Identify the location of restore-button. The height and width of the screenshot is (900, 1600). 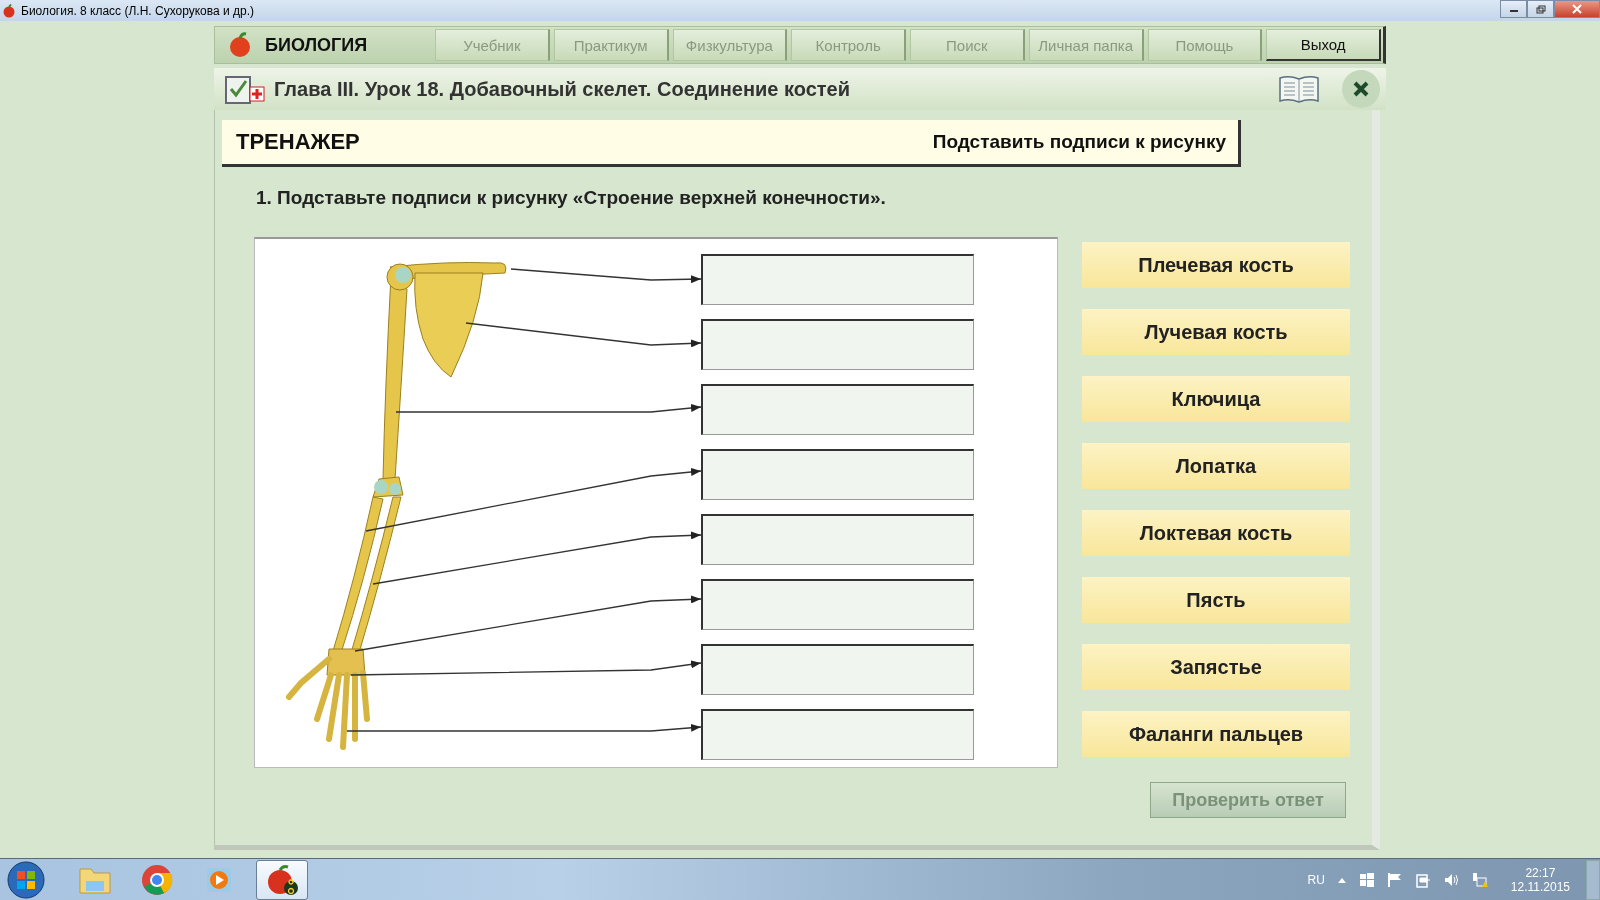
(1540, 9).